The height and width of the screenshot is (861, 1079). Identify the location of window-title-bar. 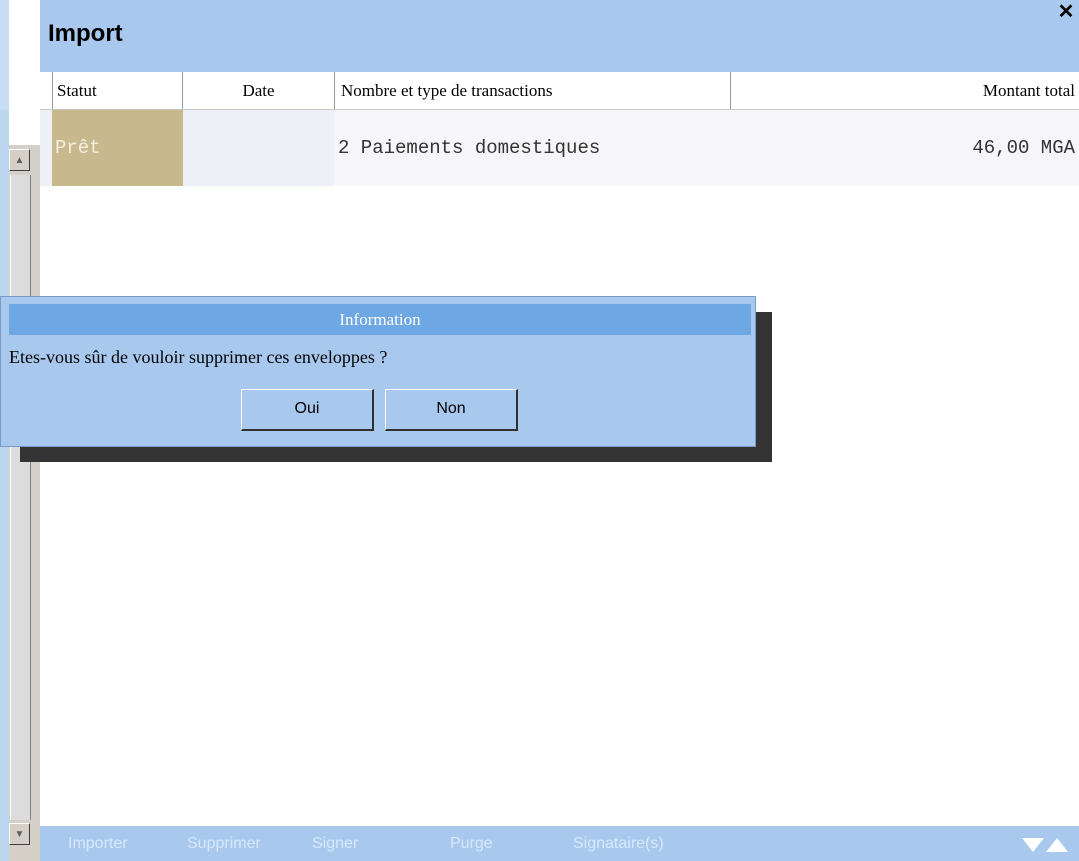
(559, 36).